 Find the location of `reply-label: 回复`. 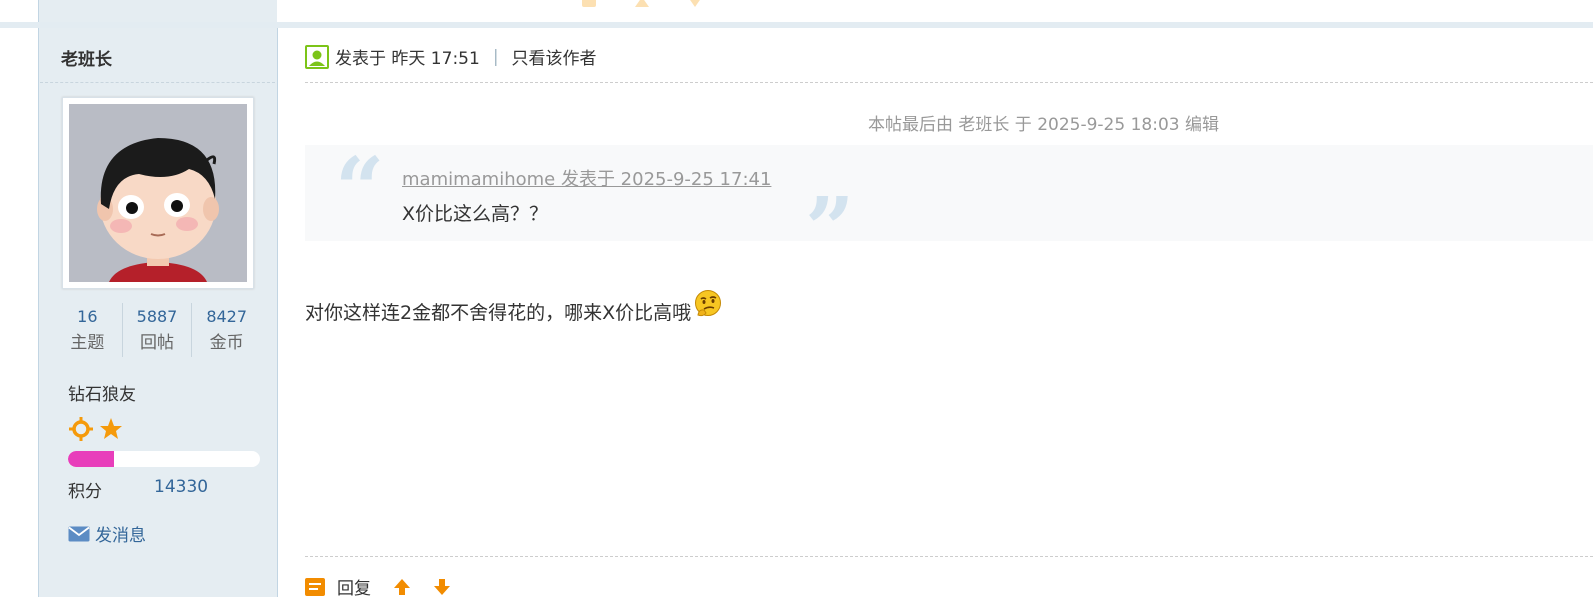

reply-label: 回复 is located at coordinates (354, 586).